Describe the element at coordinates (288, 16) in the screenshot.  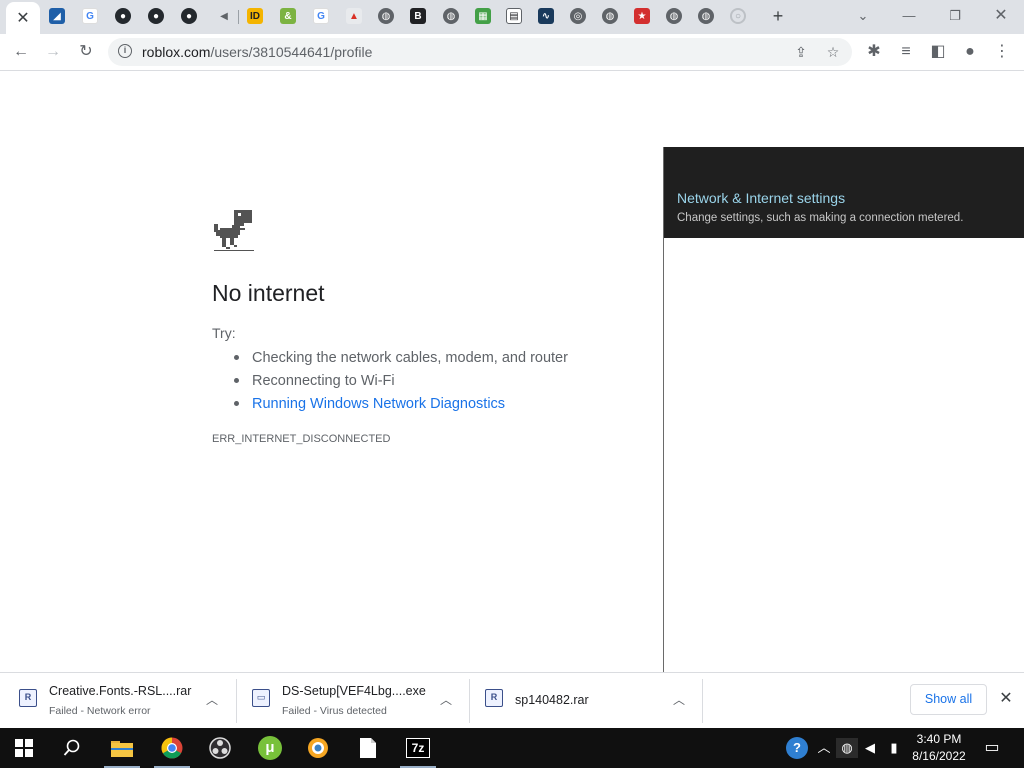
I see `tab-ampersand: &` at that location.